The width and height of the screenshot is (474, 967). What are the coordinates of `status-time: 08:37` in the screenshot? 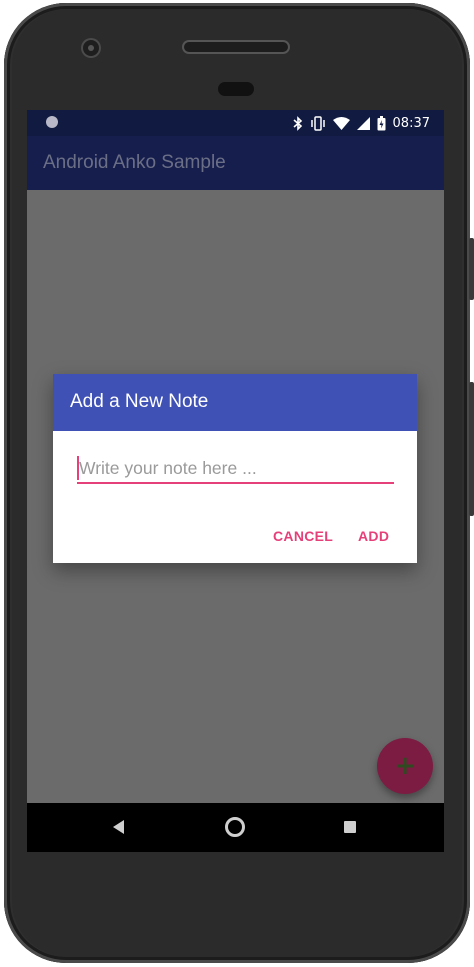 It's located at (411, 123).